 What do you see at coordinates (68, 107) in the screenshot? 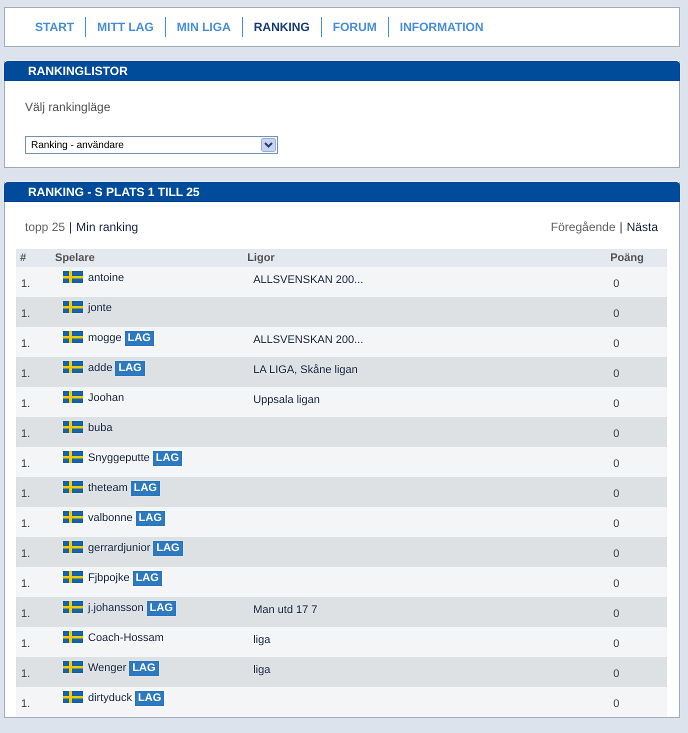
I see `field-label: Välj rankingläge` at bounding box center [68, 107].